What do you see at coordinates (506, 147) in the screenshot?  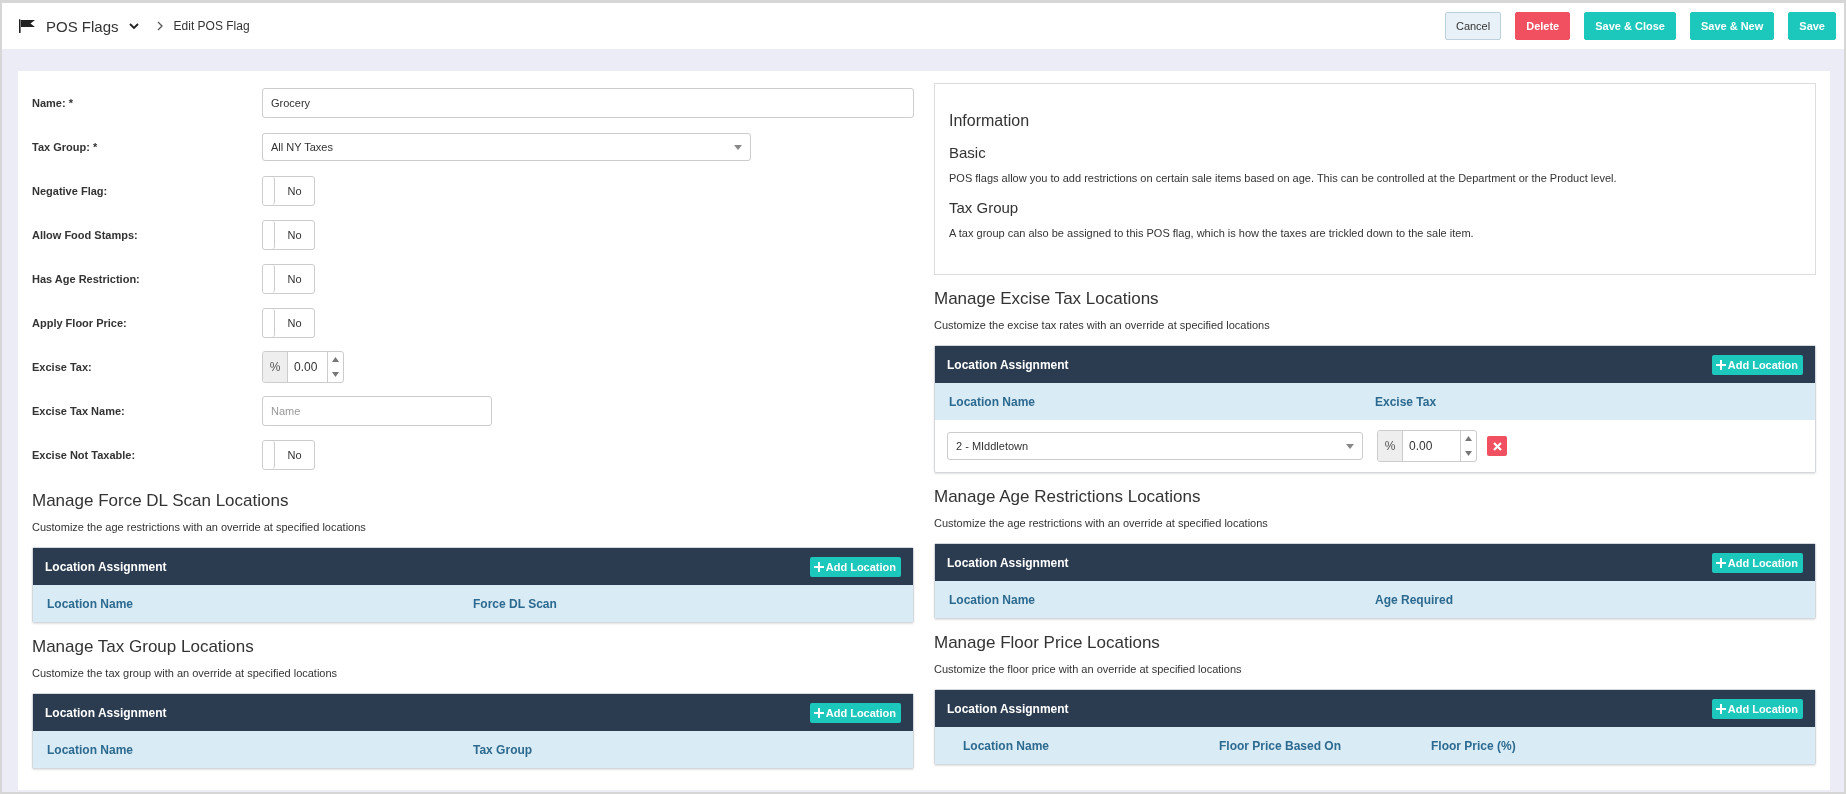 I see `select-field: All NY Taxes` at bounding box center [506, 147].